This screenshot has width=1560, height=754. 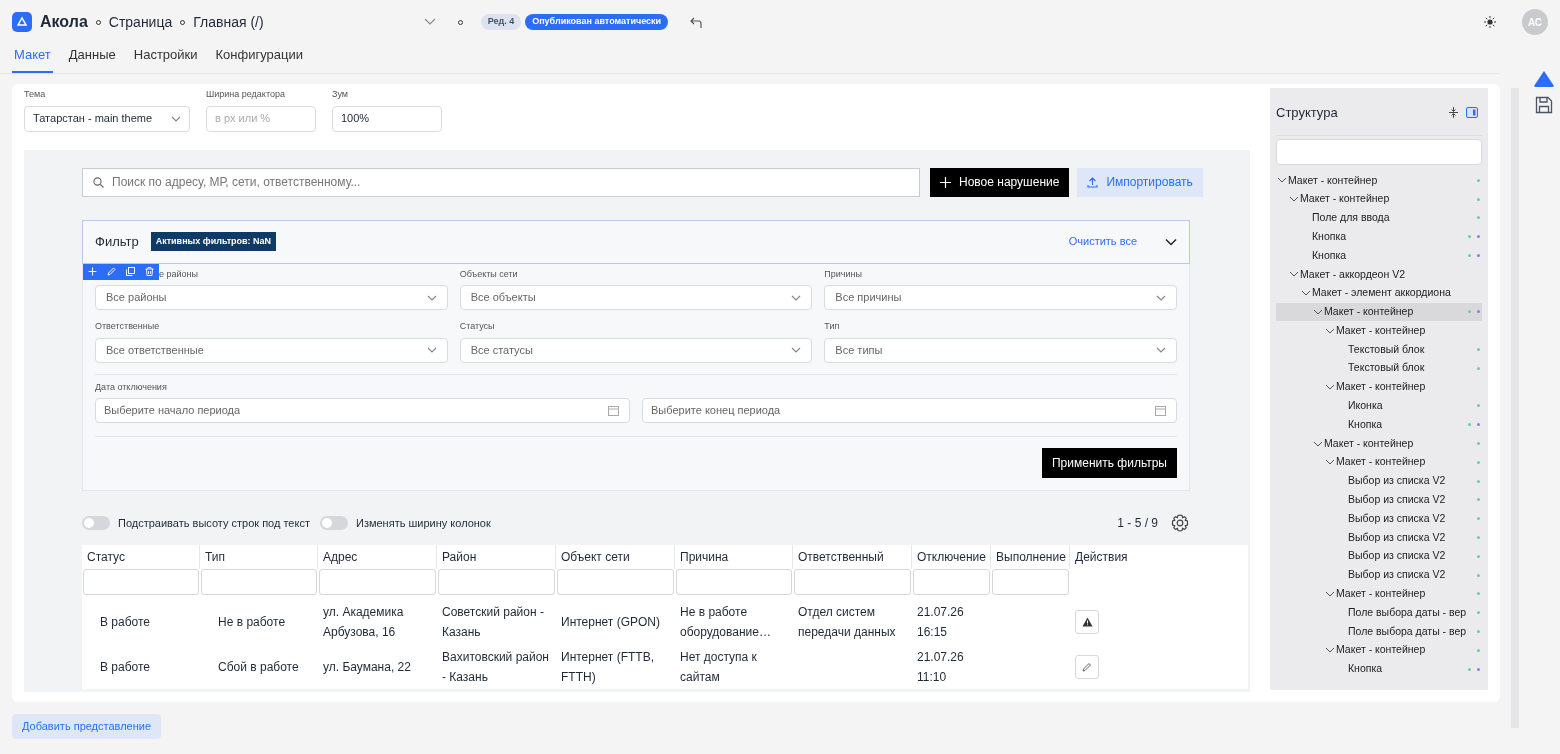 I want to click on field-label: е районы, so click(x=179, y=274).